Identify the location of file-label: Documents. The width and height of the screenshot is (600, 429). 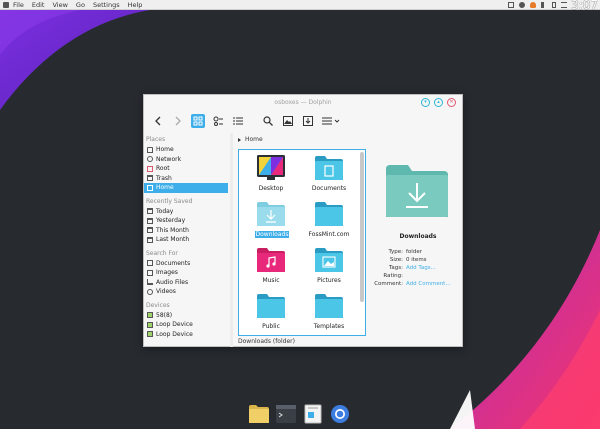
(329, 188).